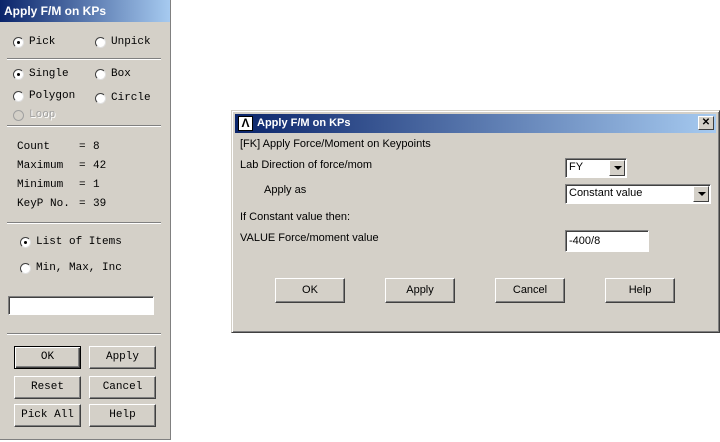  Describe the element at coordinates (40, 166) in the screenshot. I see `info-maximum-key: Maximum` at that location.